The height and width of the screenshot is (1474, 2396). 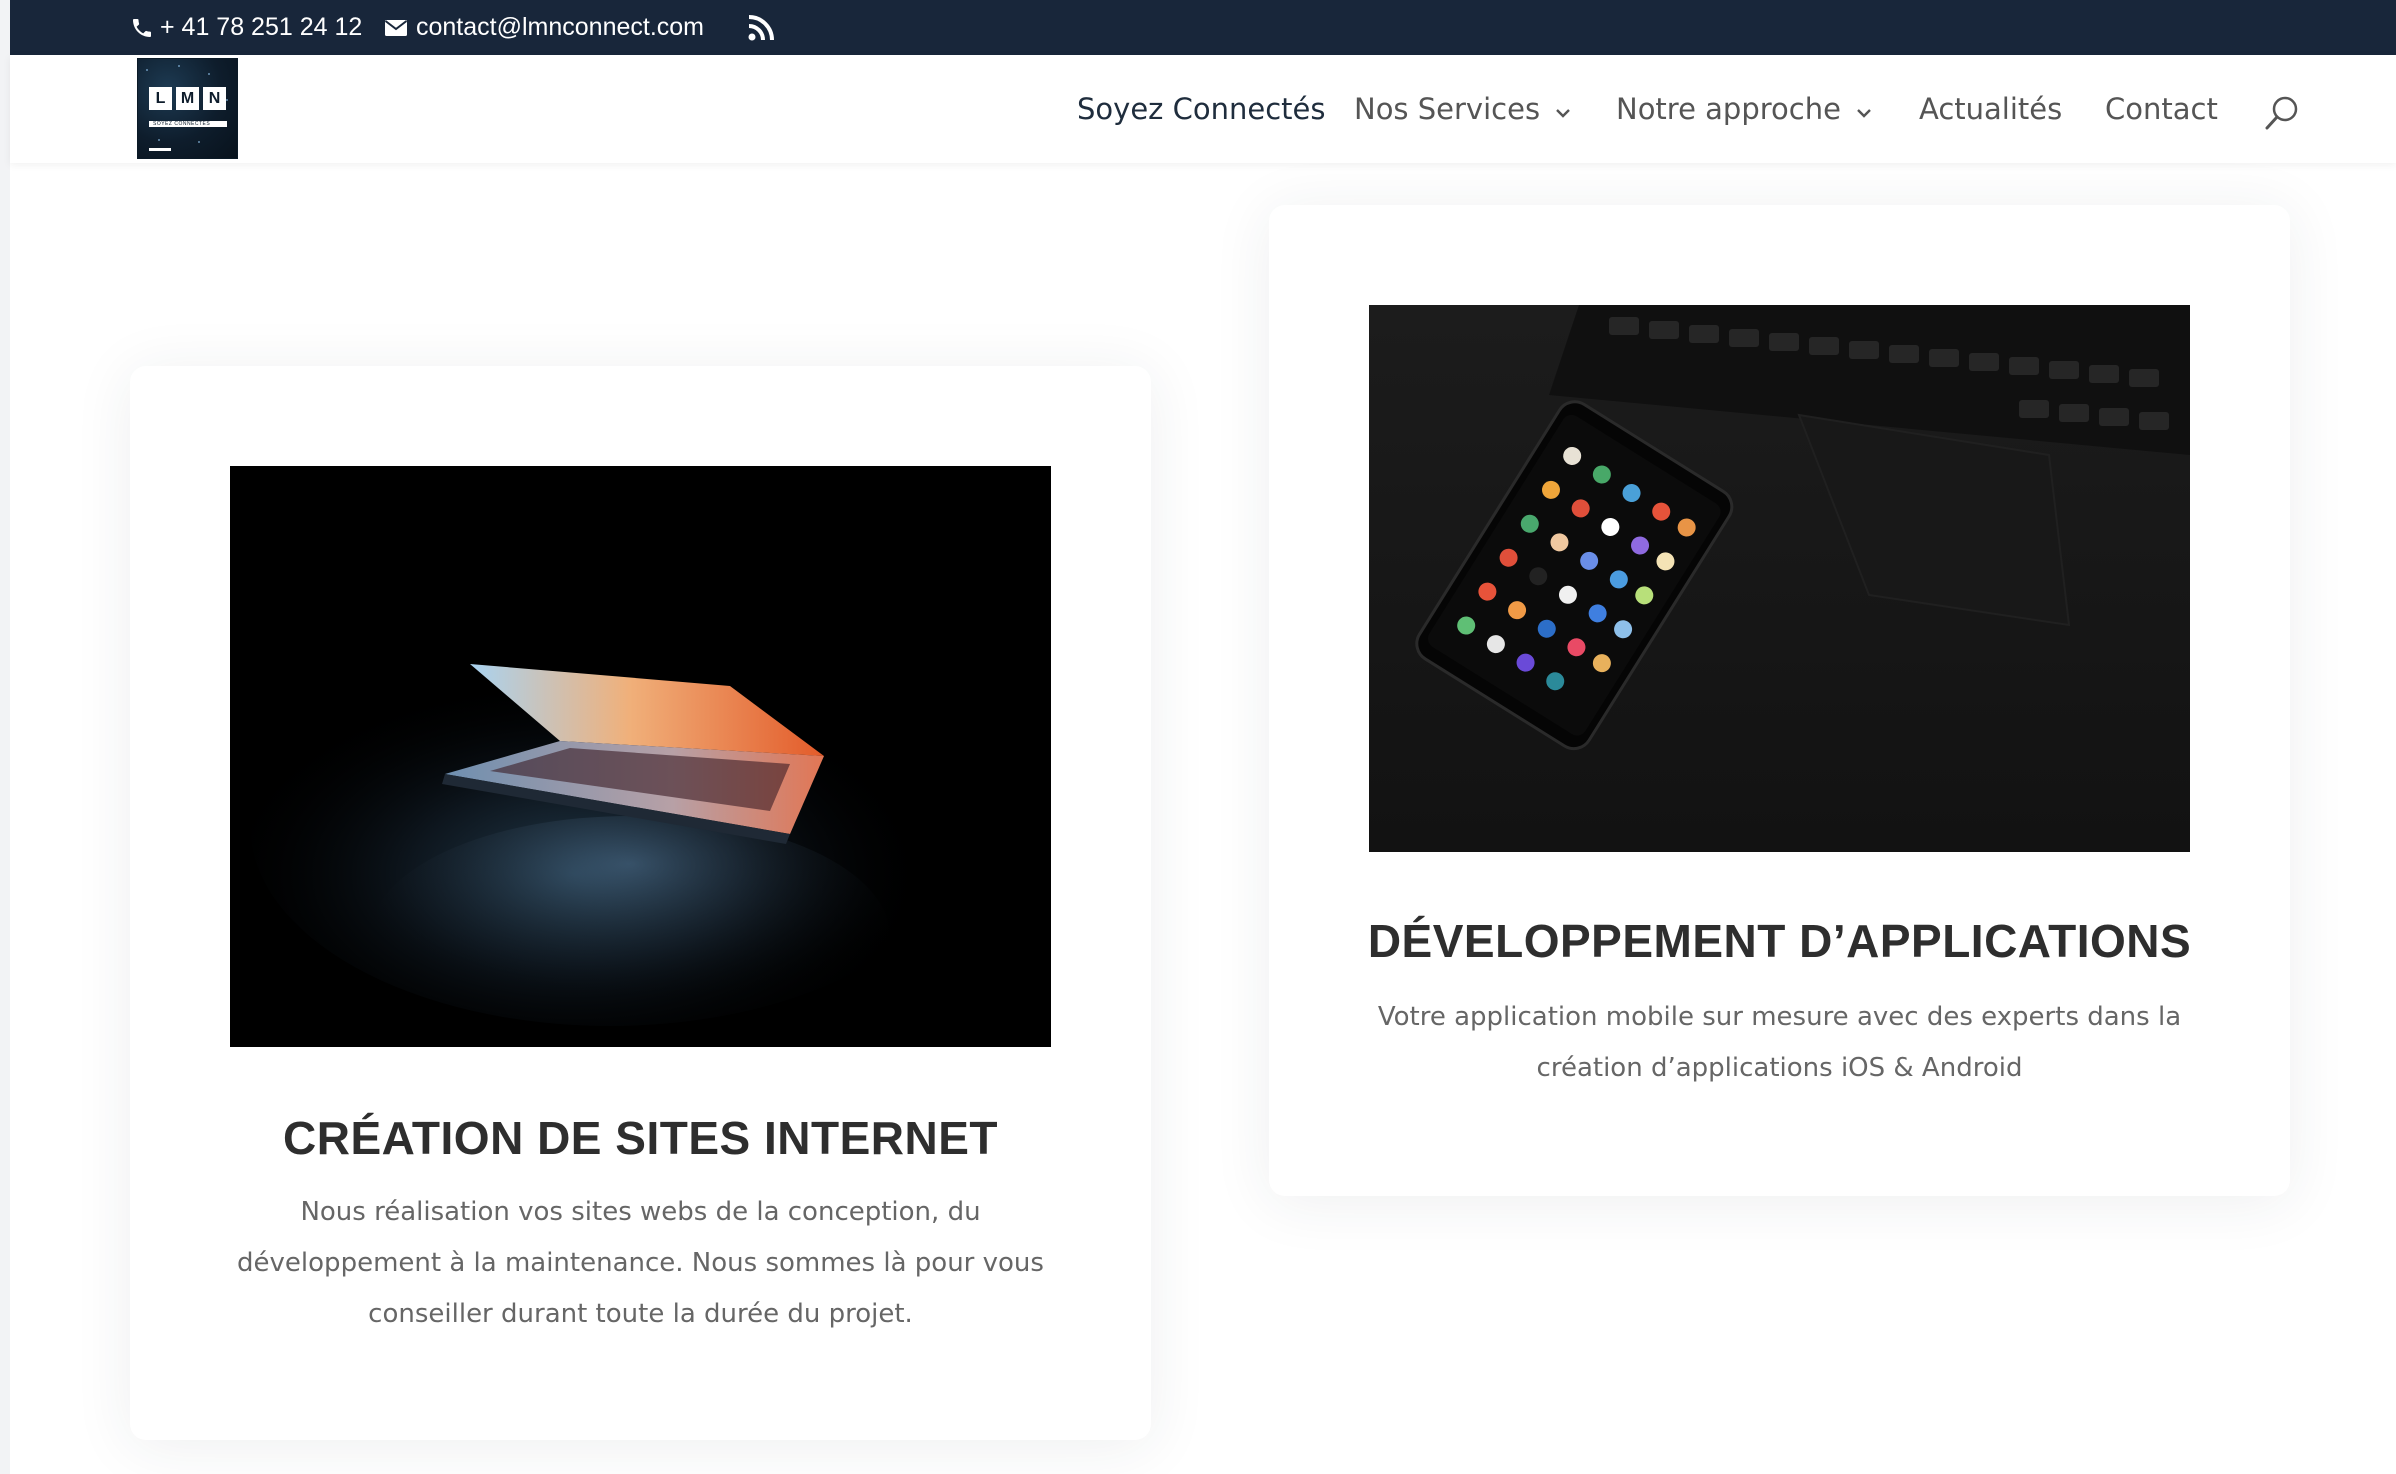 What do you see at coordinates (214, 98) in the screenshot?
I see `logo-letter: N` at bounding box center [214, 98].